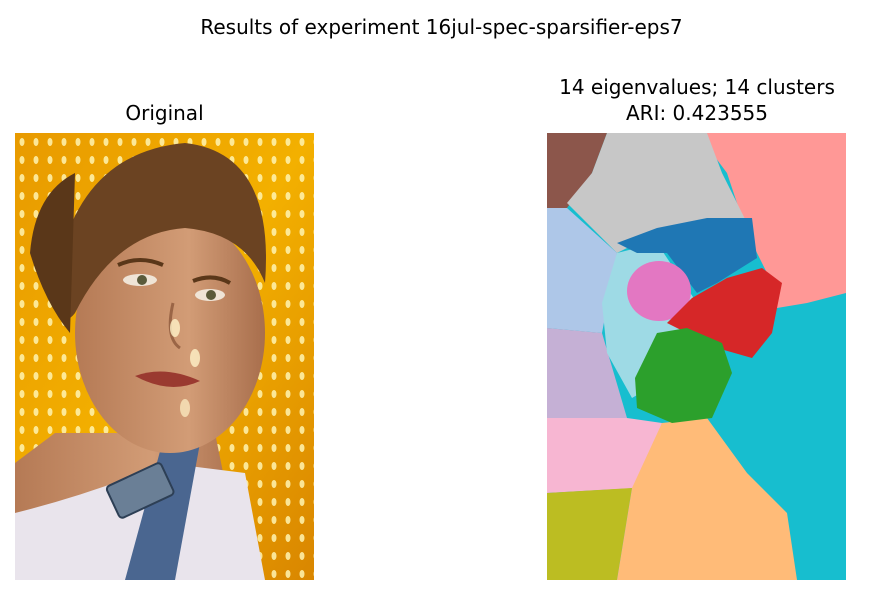 This screenshot has height=595, width=883. Describe the element at coordinates (696, 113) in the screenshot. I see `clusters-title-line2: ARI: 0.423555` at that location.